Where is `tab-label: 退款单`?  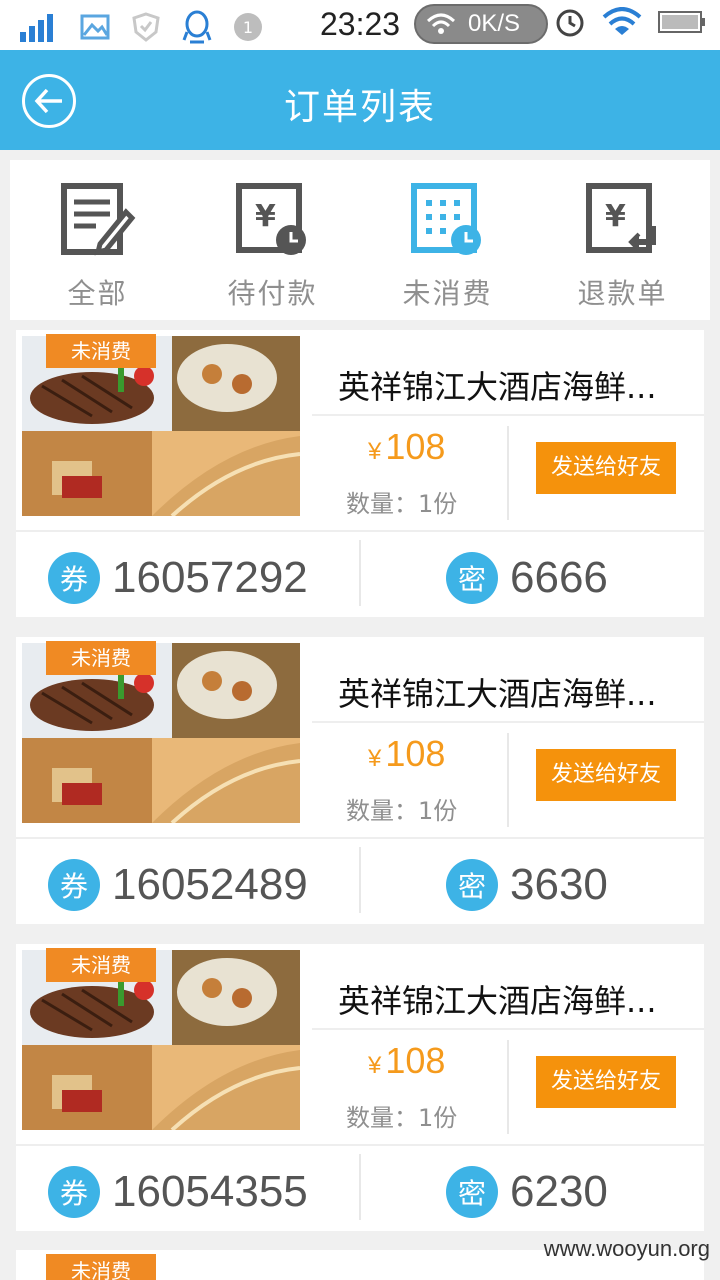 tab-label: 退款单 is located at coordinates (622, 293).